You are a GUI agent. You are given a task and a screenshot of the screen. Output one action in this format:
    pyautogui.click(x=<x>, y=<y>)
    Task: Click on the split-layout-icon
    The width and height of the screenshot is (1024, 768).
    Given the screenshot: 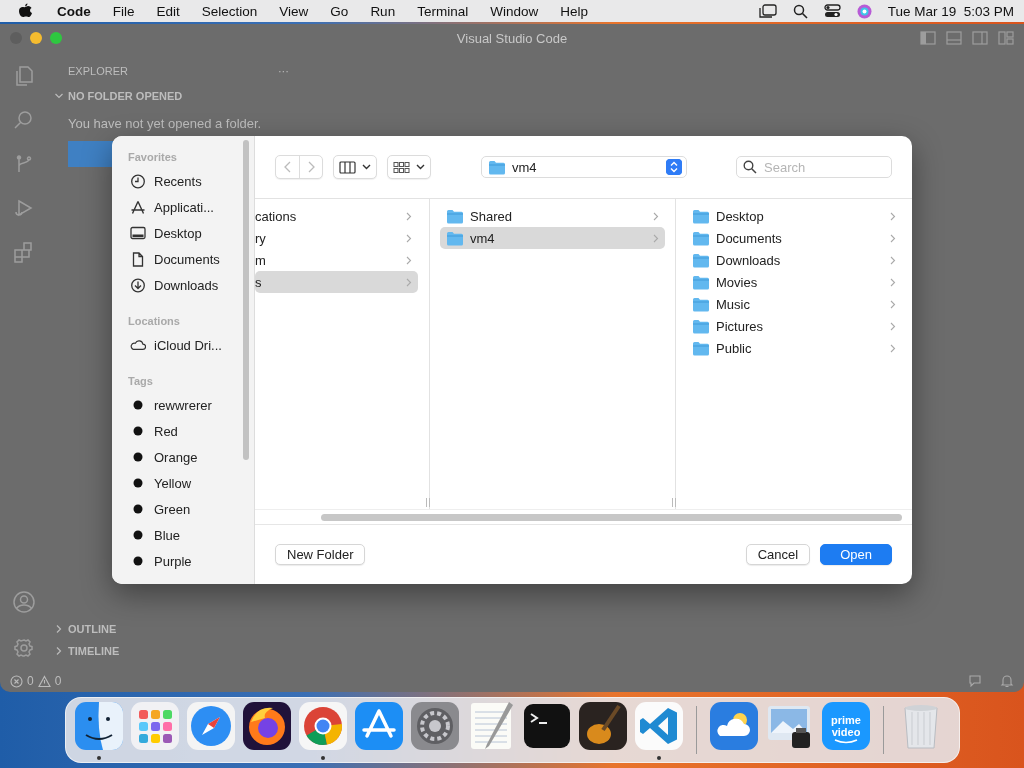 What is the action you would take?
    pyautogui.click(x=980, y=38)
    